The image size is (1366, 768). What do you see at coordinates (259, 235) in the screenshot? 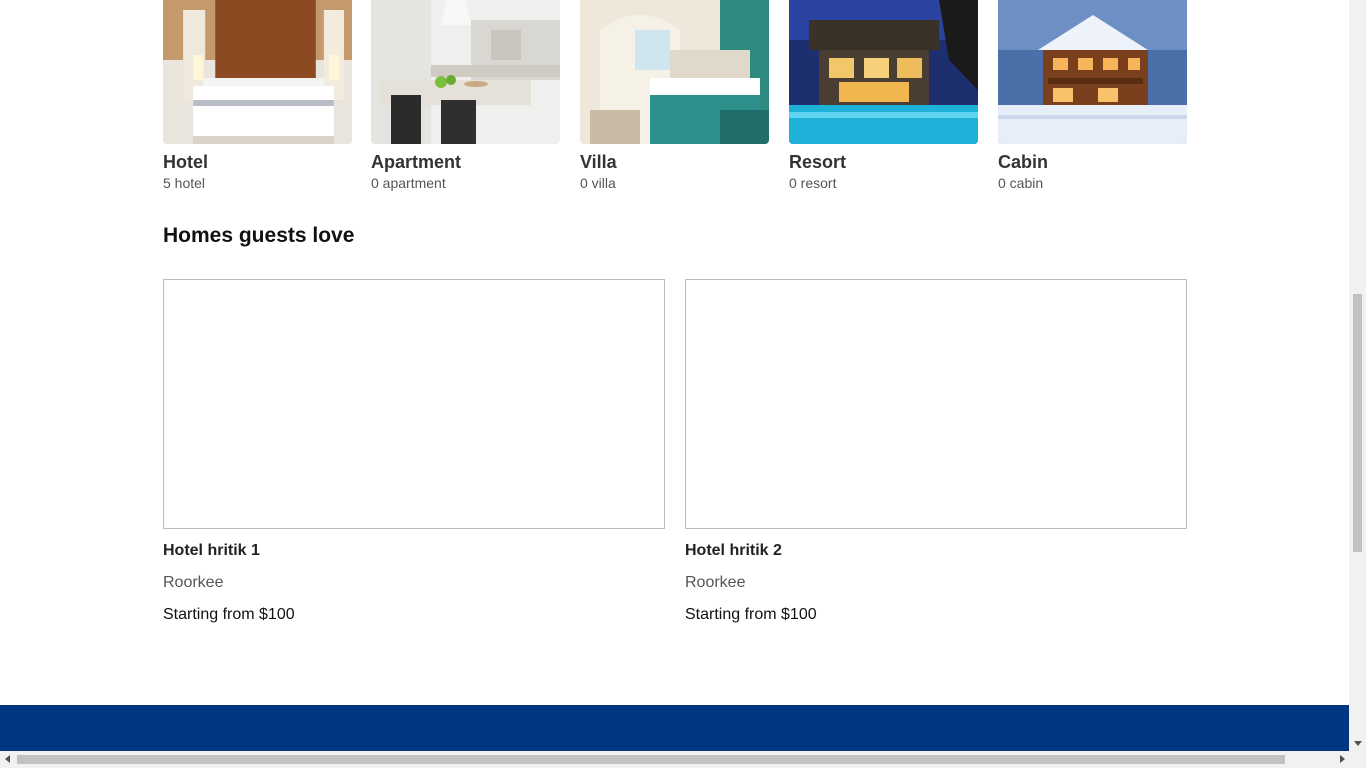
I see `section-heading: Homes guests love` at bounding box center [259, 235].